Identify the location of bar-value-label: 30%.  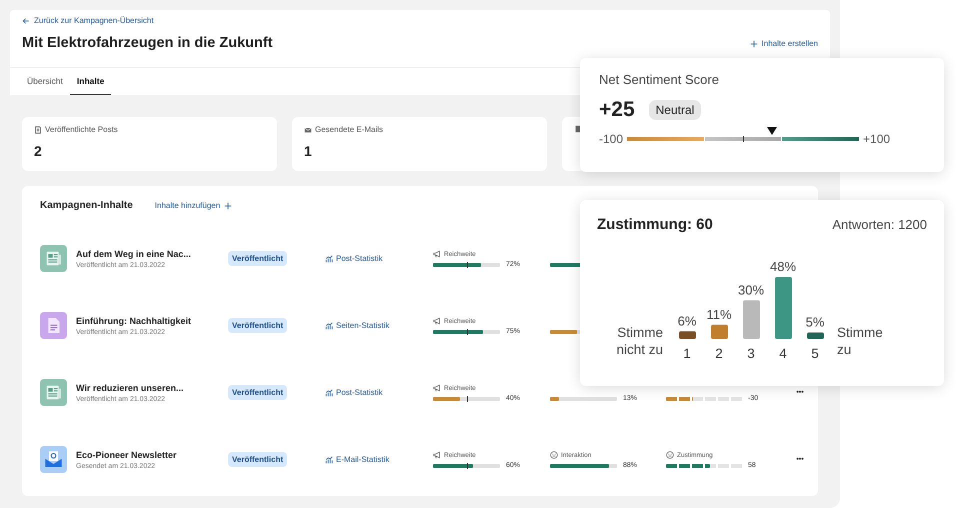
(751, 290).